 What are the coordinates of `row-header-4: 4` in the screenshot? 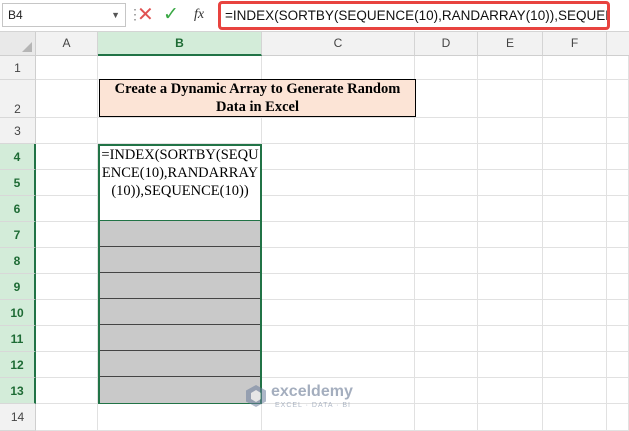 It's located at (18, 157).